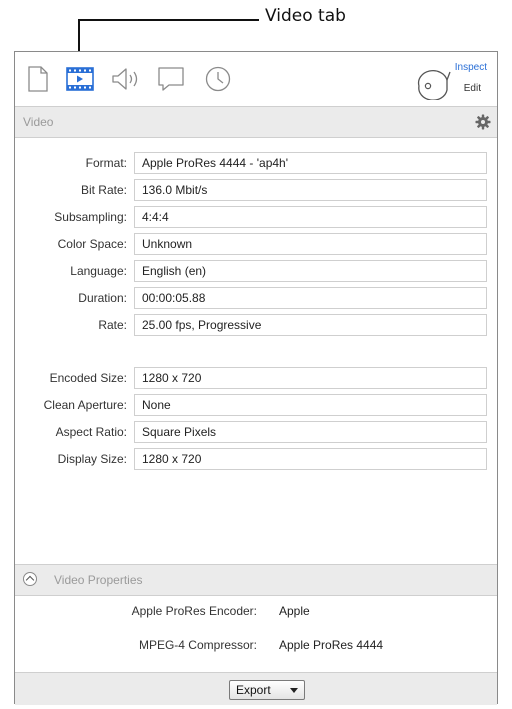 Image resolution: width=512 pixels, height=709 pixels. Describe the element at coordinates (256, 122) in the screenshot. I see `video-section-header: Video` at that location.